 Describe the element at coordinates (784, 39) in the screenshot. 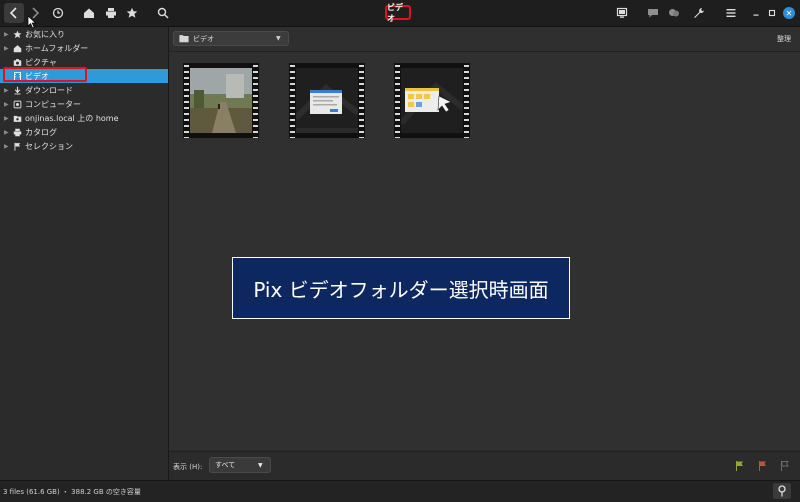

I see `organize-button: 整理` at that location.